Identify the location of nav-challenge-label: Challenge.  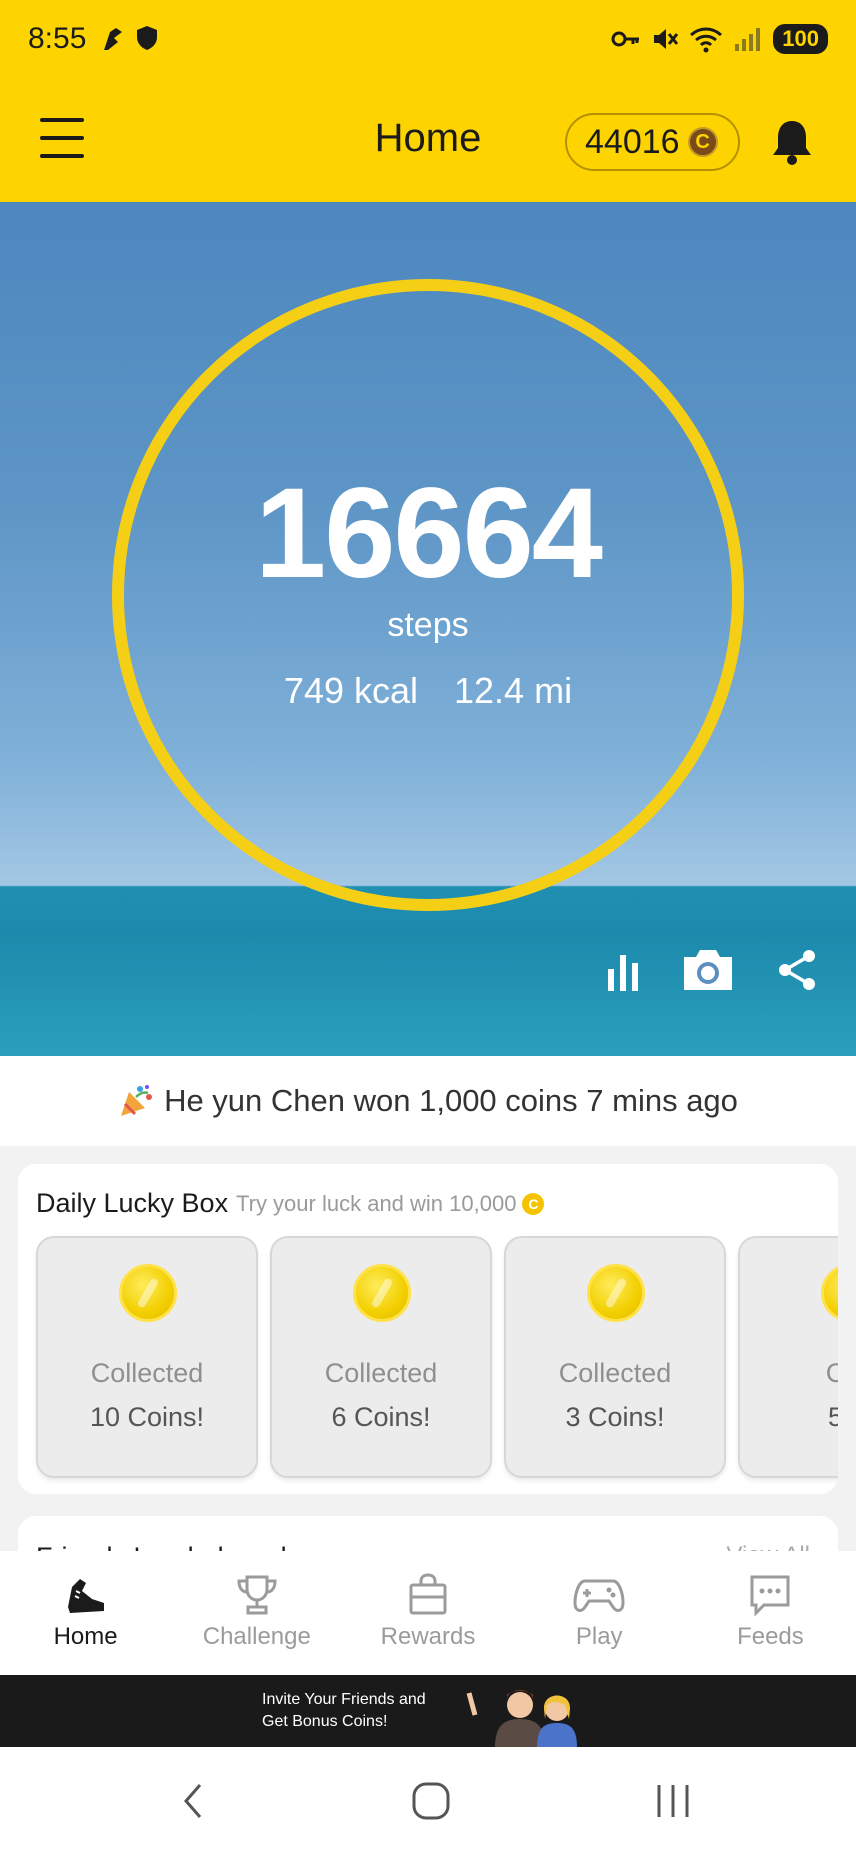
(256, 1636).